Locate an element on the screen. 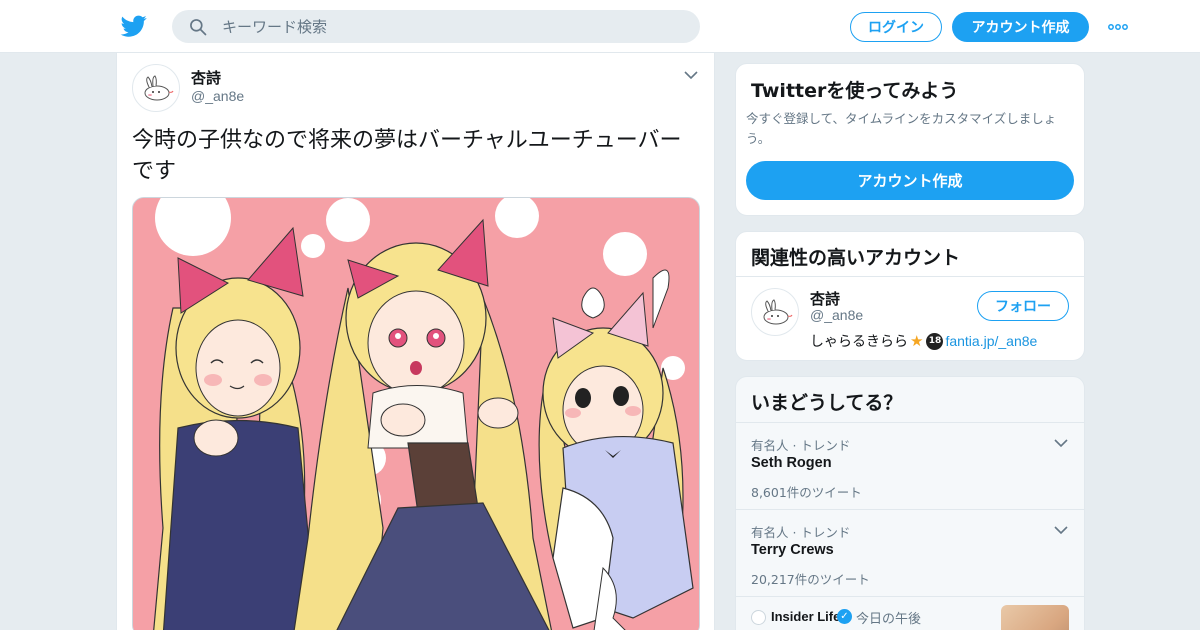 This screenshot has height=630, width=1200. more-options-icon is located at coordinates (1119, 27).